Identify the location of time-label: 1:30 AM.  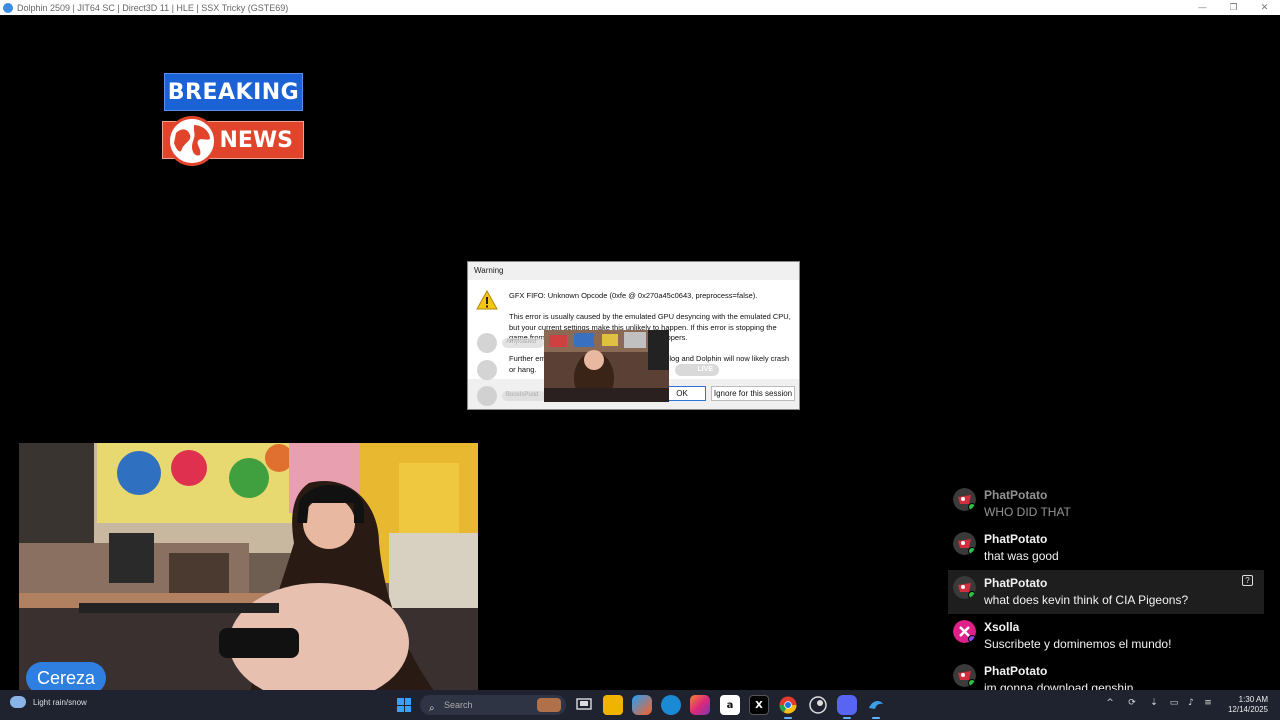
(1253, 699).